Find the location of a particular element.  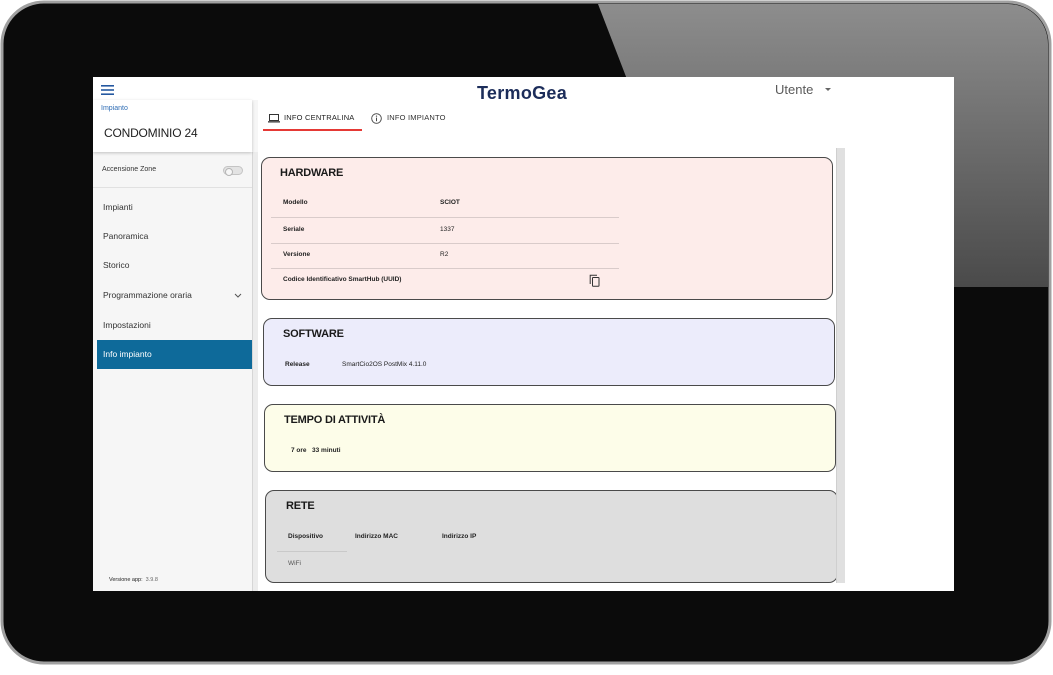

sidebar-item-label: Panoramica is located at coordinates (126, 236).